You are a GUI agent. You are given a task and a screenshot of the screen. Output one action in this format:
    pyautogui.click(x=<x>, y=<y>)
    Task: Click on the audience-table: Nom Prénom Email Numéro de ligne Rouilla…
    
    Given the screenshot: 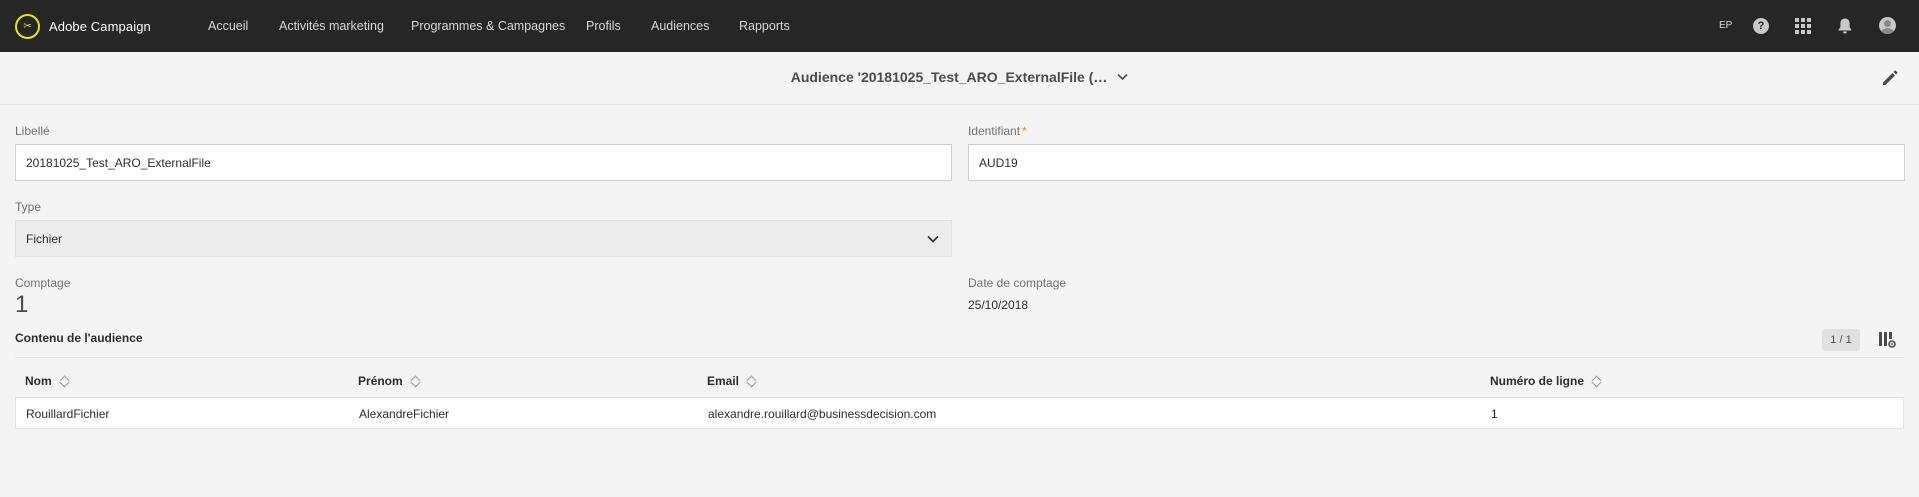 What is the action you would take?
    pyautogui.click(x=959, y=396)
    